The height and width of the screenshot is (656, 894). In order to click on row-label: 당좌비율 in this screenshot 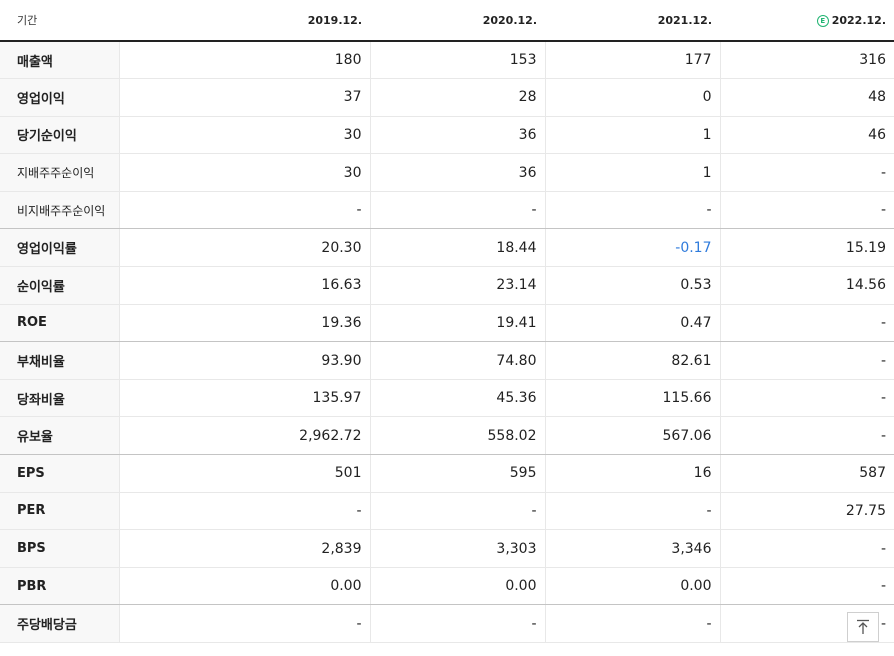, I will do `click(60, 398)`.